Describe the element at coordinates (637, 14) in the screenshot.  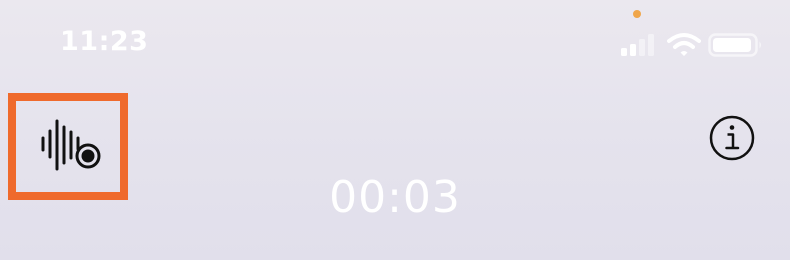
I see `privacy-indicator-dot` at that location.